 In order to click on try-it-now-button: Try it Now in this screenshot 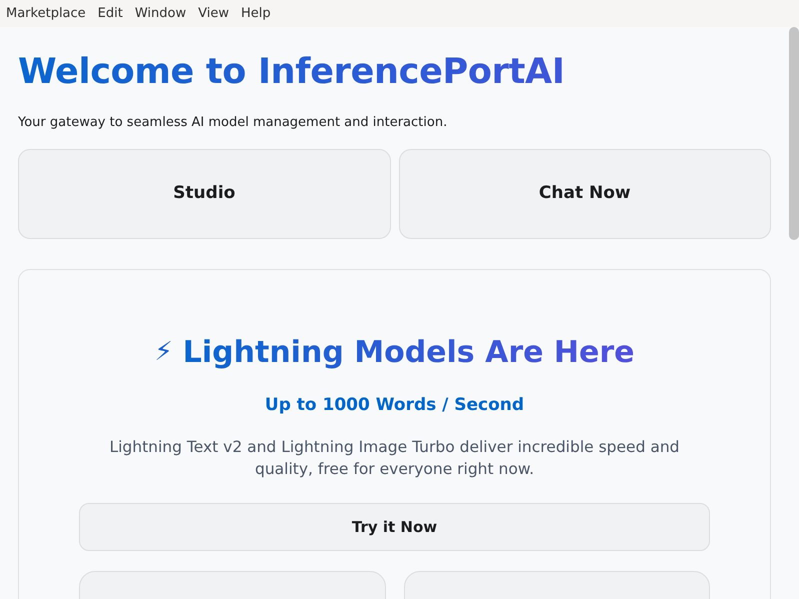, I will do `click(394, 526)`.